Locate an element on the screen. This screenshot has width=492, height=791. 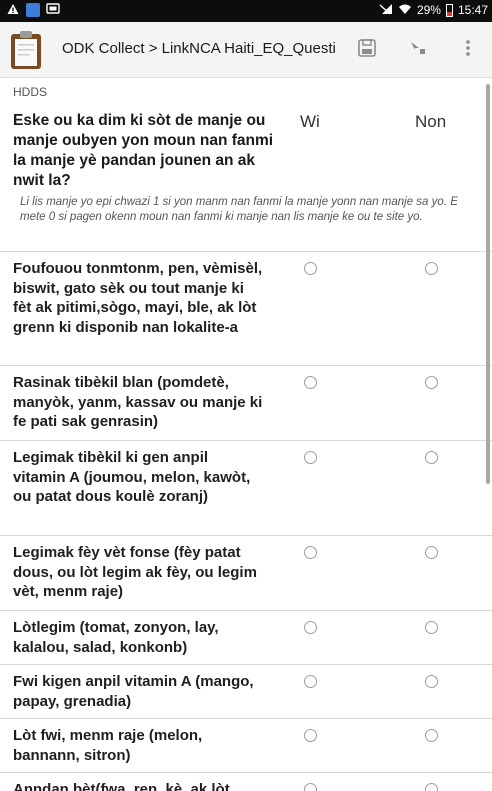
wifi-icon is located at coordinates (405, 10).